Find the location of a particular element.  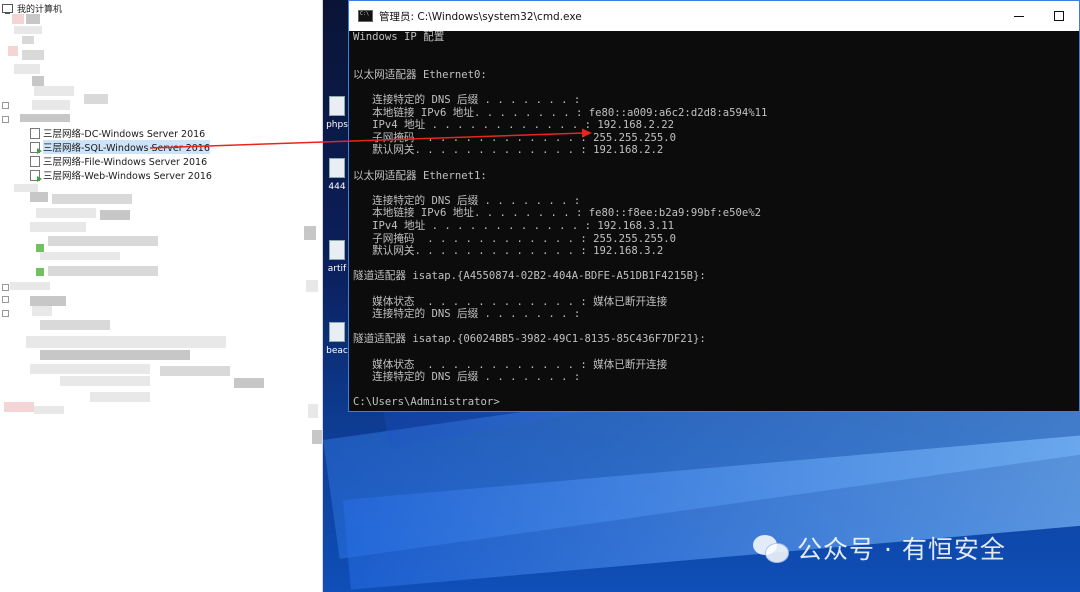

annotation-arrow is located at coordinates (370, 138).